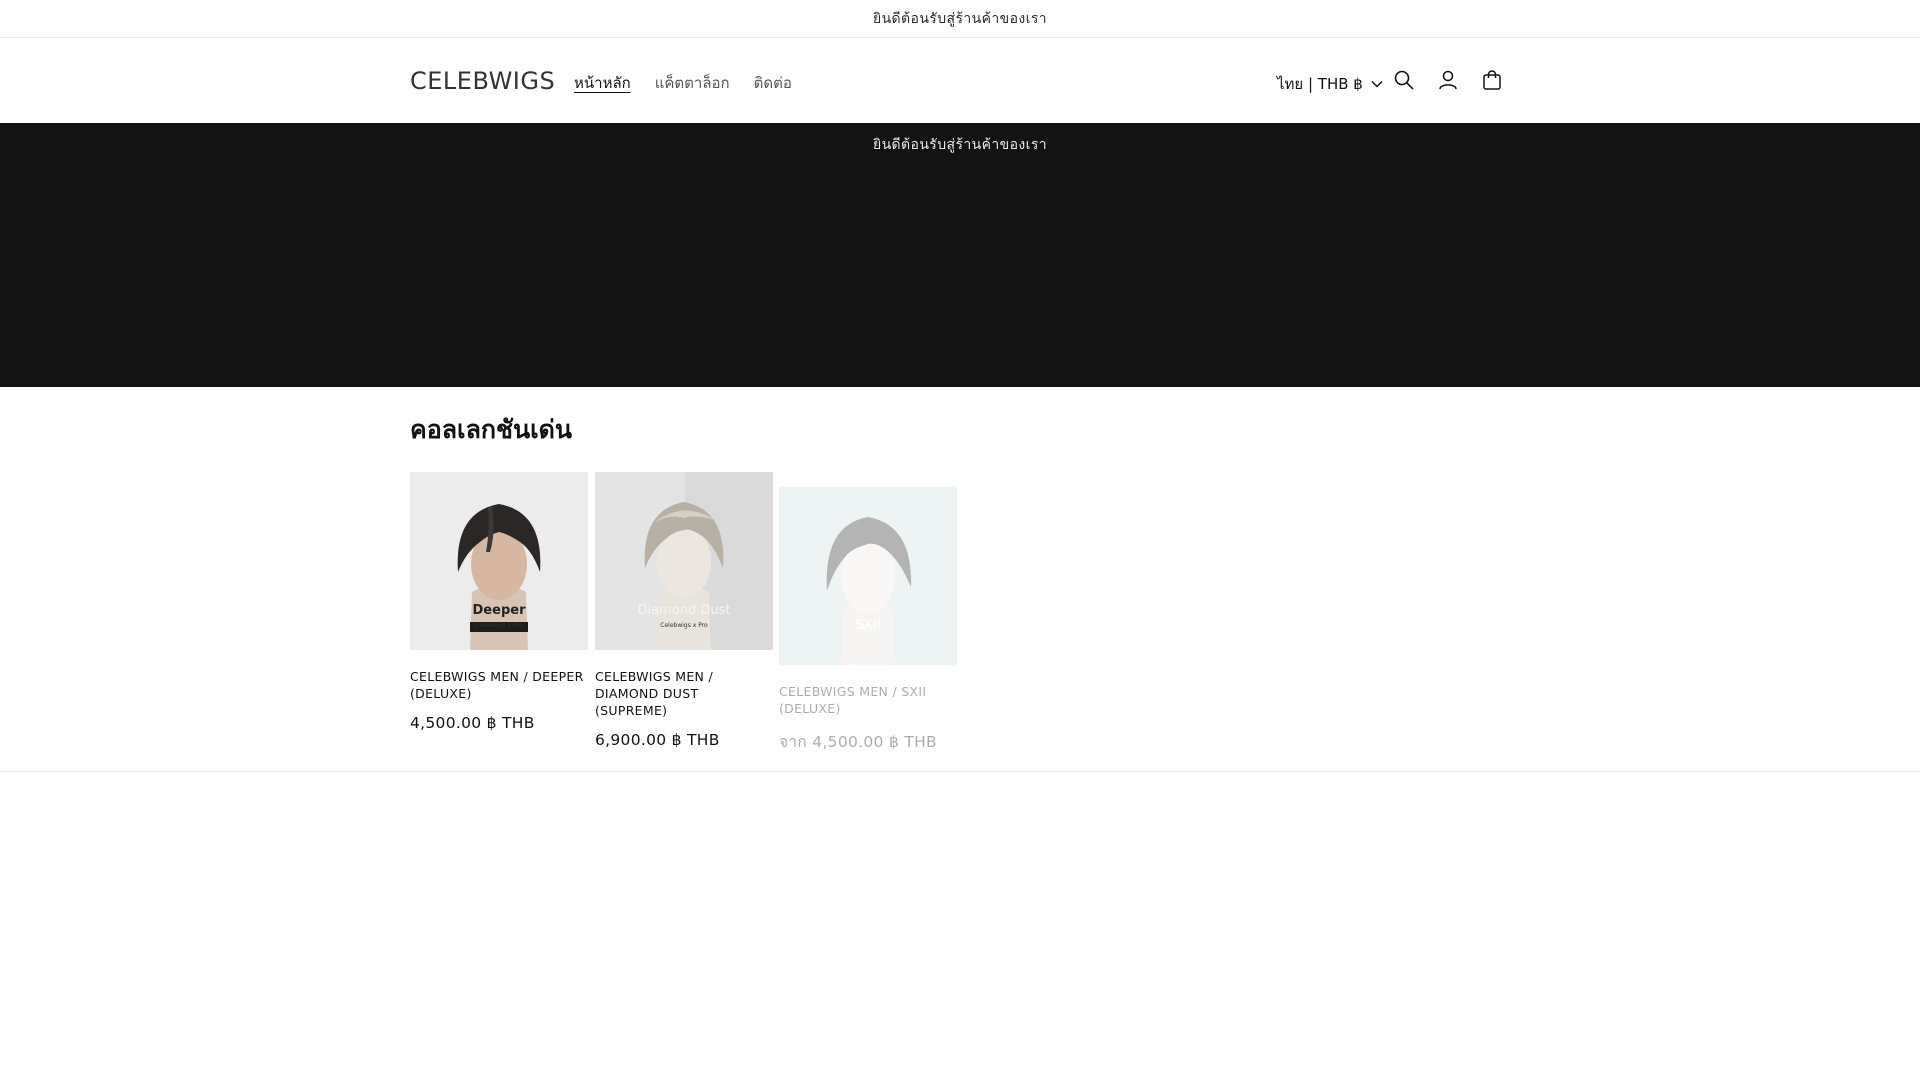  What do you see at coordinates (868, 625) in the screenshot?
I see `image-caption: SXII` at bounding box center [868, 625].